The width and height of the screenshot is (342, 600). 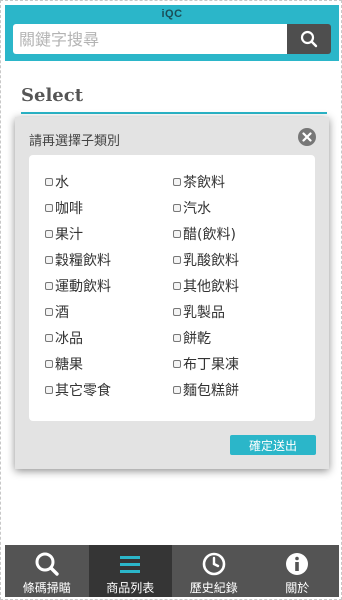 I want to click on option-checkbox: 餅乾, so click(x=192, y=338).